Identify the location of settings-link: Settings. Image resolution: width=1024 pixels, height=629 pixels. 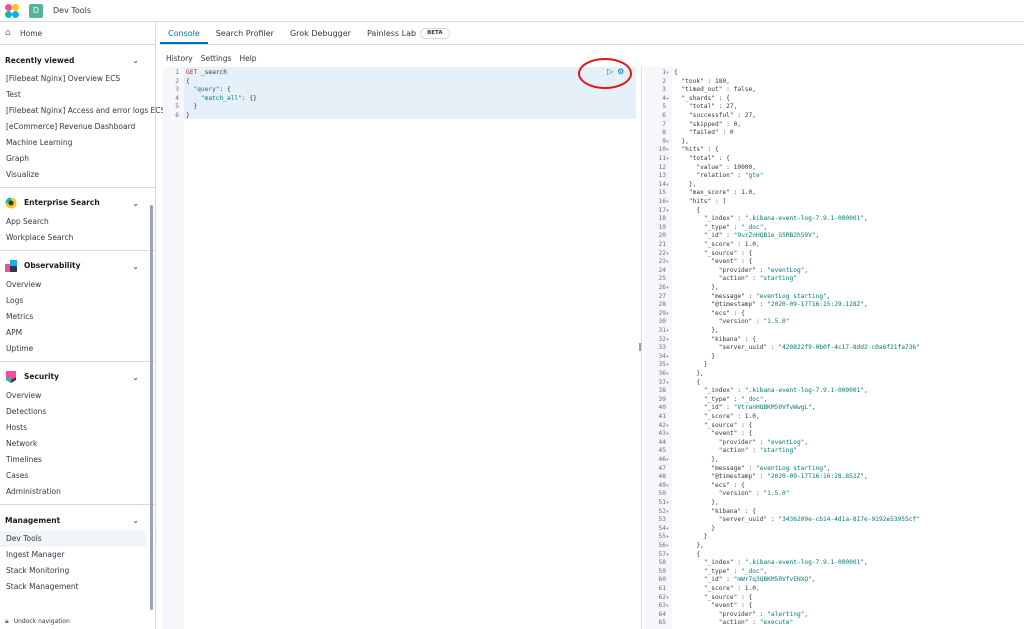
(216, 58).